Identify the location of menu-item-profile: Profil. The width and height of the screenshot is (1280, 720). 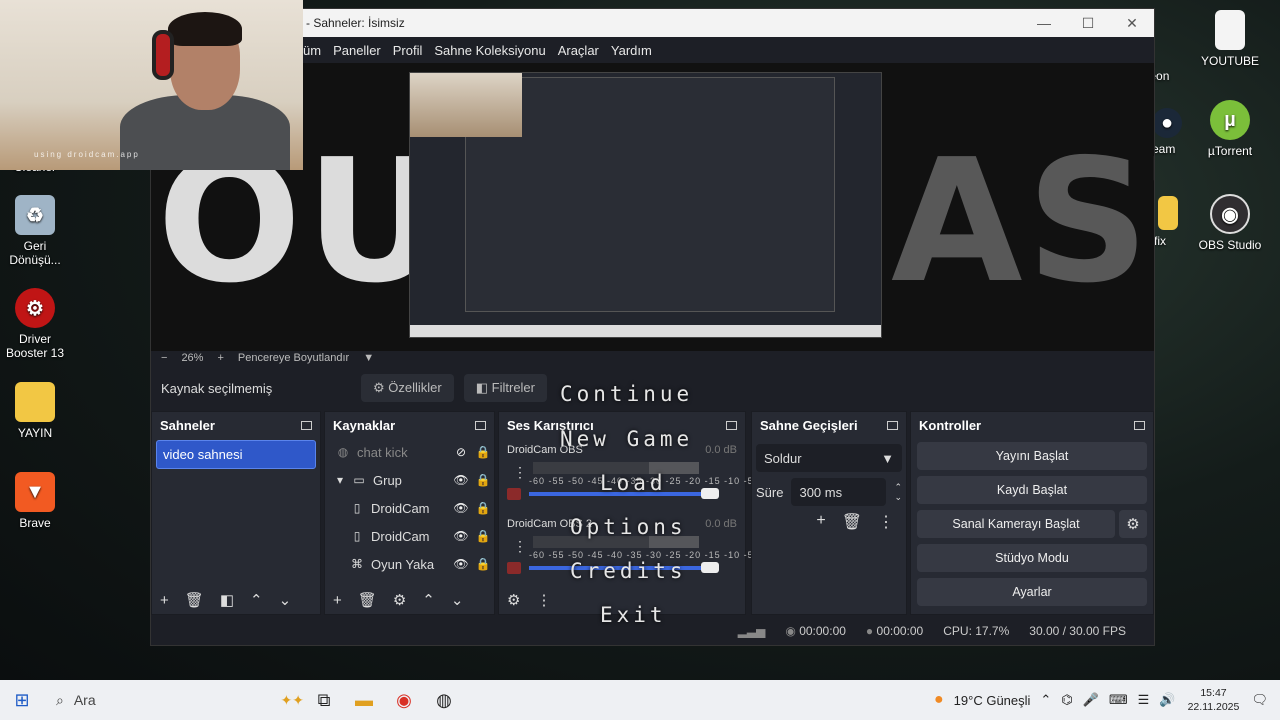
(408, 50).